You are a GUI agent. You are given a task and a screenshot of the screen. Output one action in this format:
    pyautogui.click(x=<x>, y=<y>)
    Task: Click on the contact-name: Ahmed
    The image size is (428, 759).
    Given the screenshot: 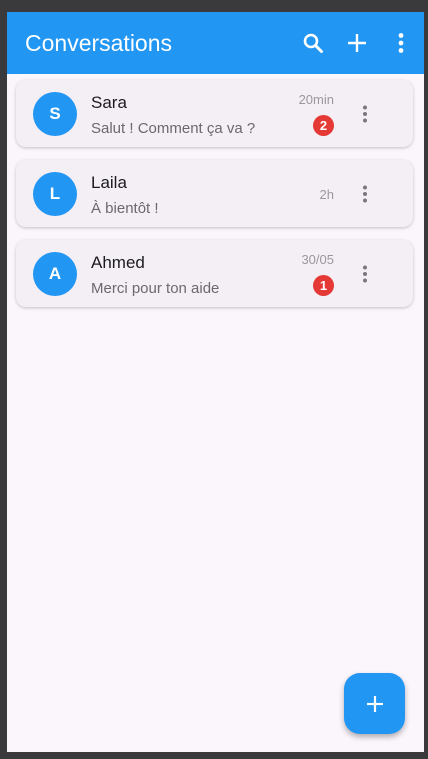 What is the action you would take?
    pyautogui.click(x=118, y=262)
    